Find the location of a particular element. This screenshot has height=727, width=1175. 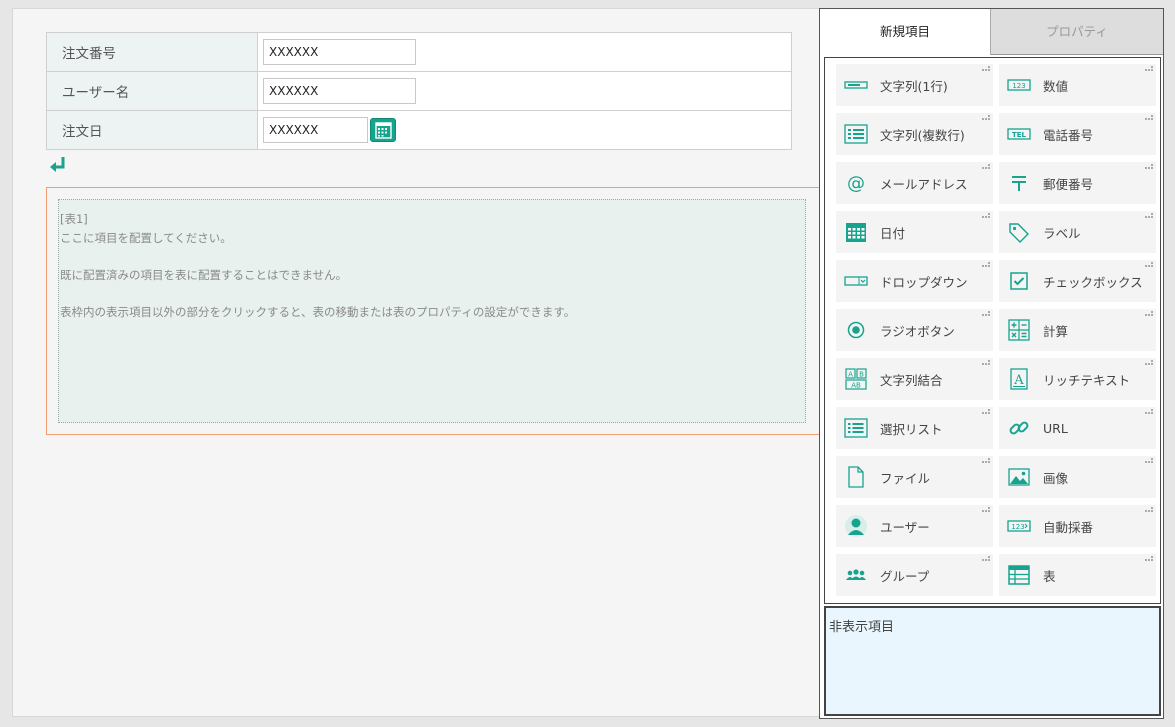

svg-text: TEL is located at coordinates (1019, 135).